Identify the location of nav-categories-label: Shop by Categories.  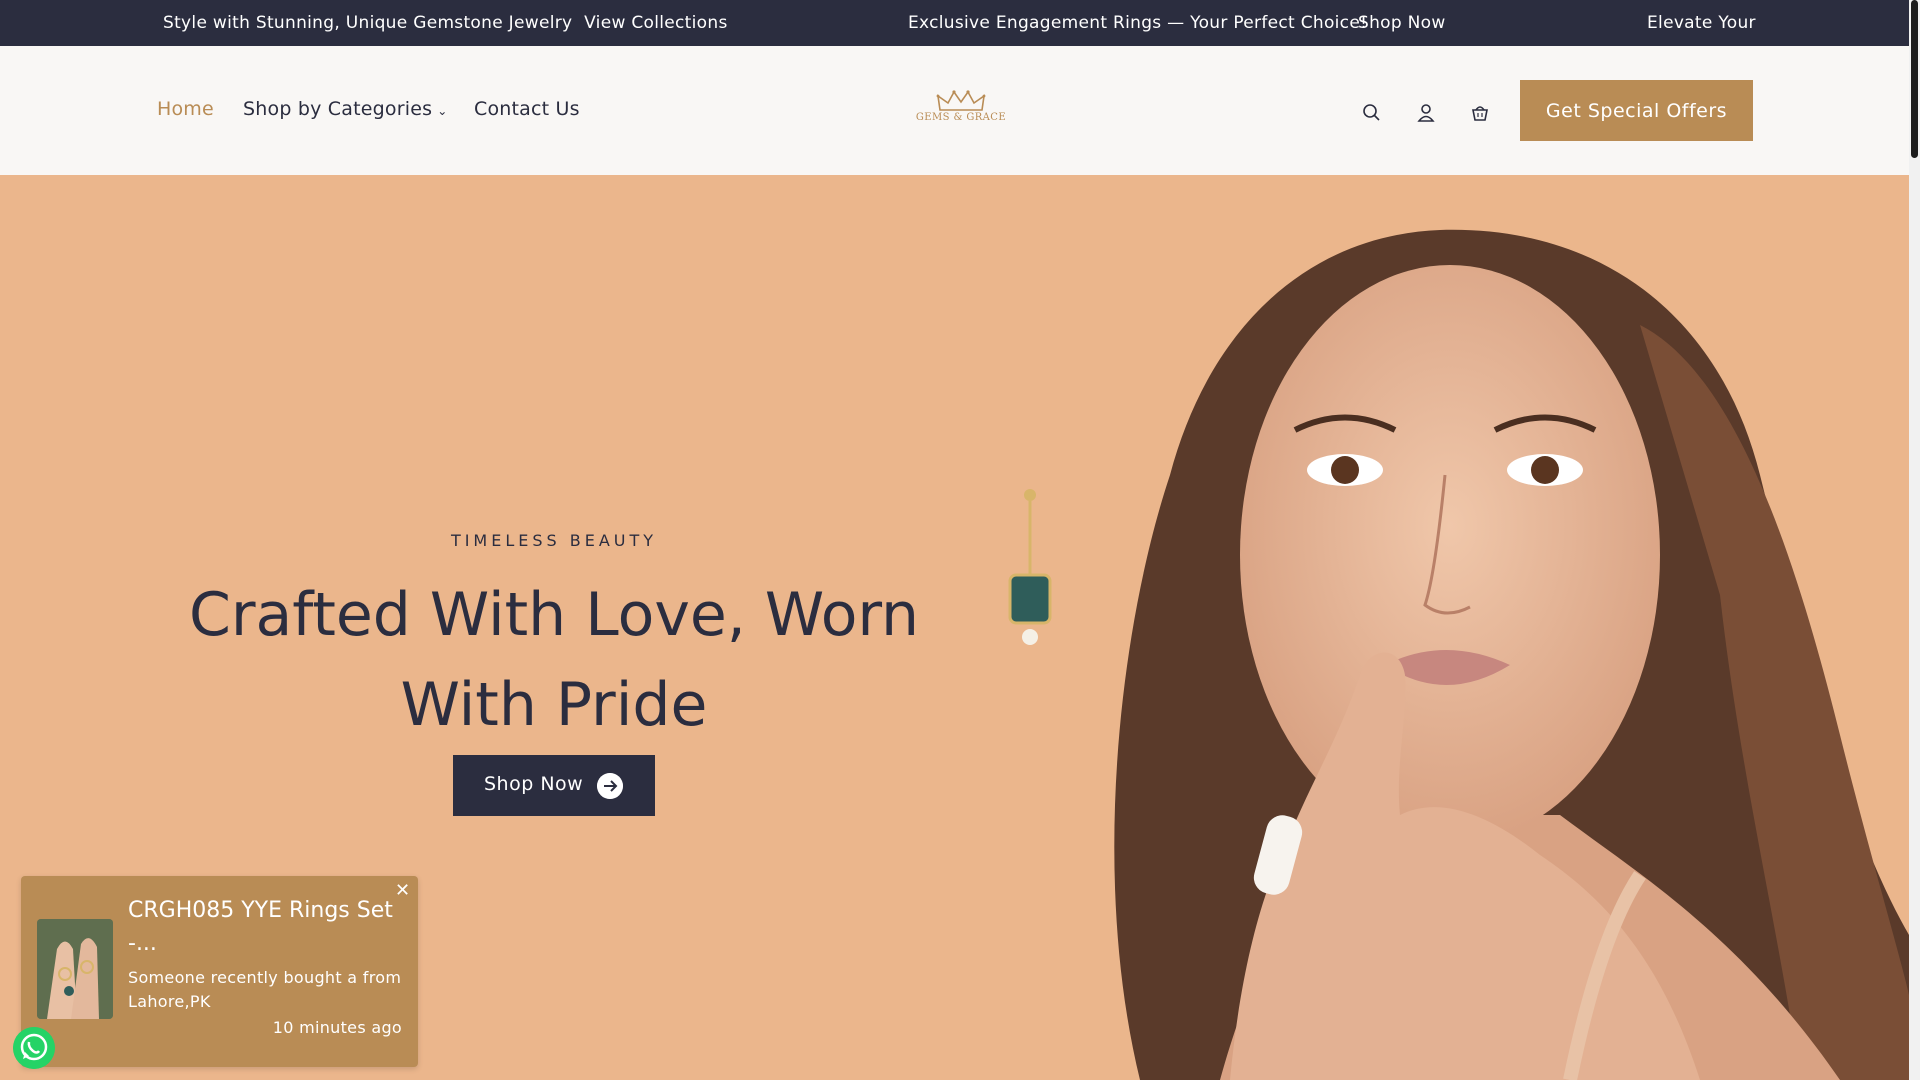
(338, 109).